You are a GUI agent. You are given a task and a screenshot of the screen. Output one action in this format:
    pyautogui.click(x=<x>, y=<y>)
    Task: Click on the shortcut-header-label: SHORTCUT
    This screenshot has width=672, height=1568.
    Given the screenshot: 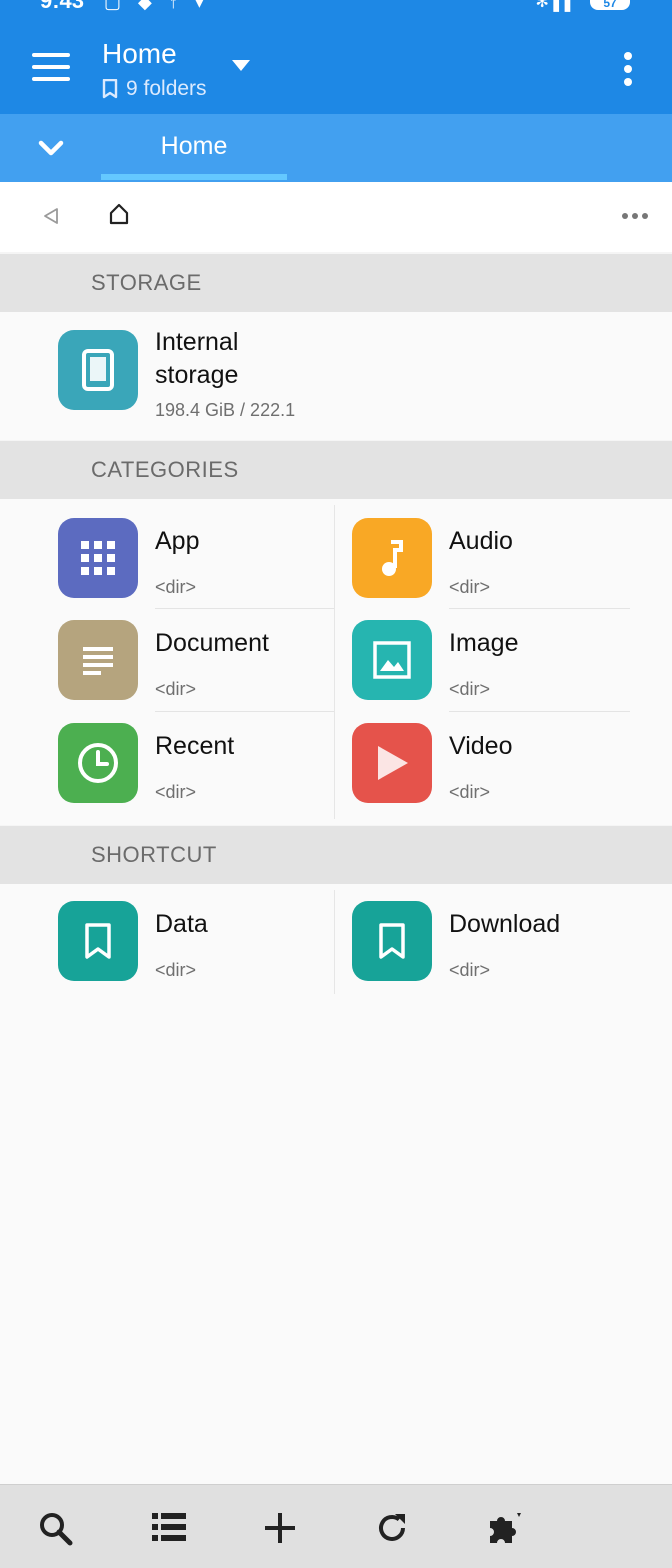 What is the action you would take?
    pyautogui.click(x=154, y=854)
    